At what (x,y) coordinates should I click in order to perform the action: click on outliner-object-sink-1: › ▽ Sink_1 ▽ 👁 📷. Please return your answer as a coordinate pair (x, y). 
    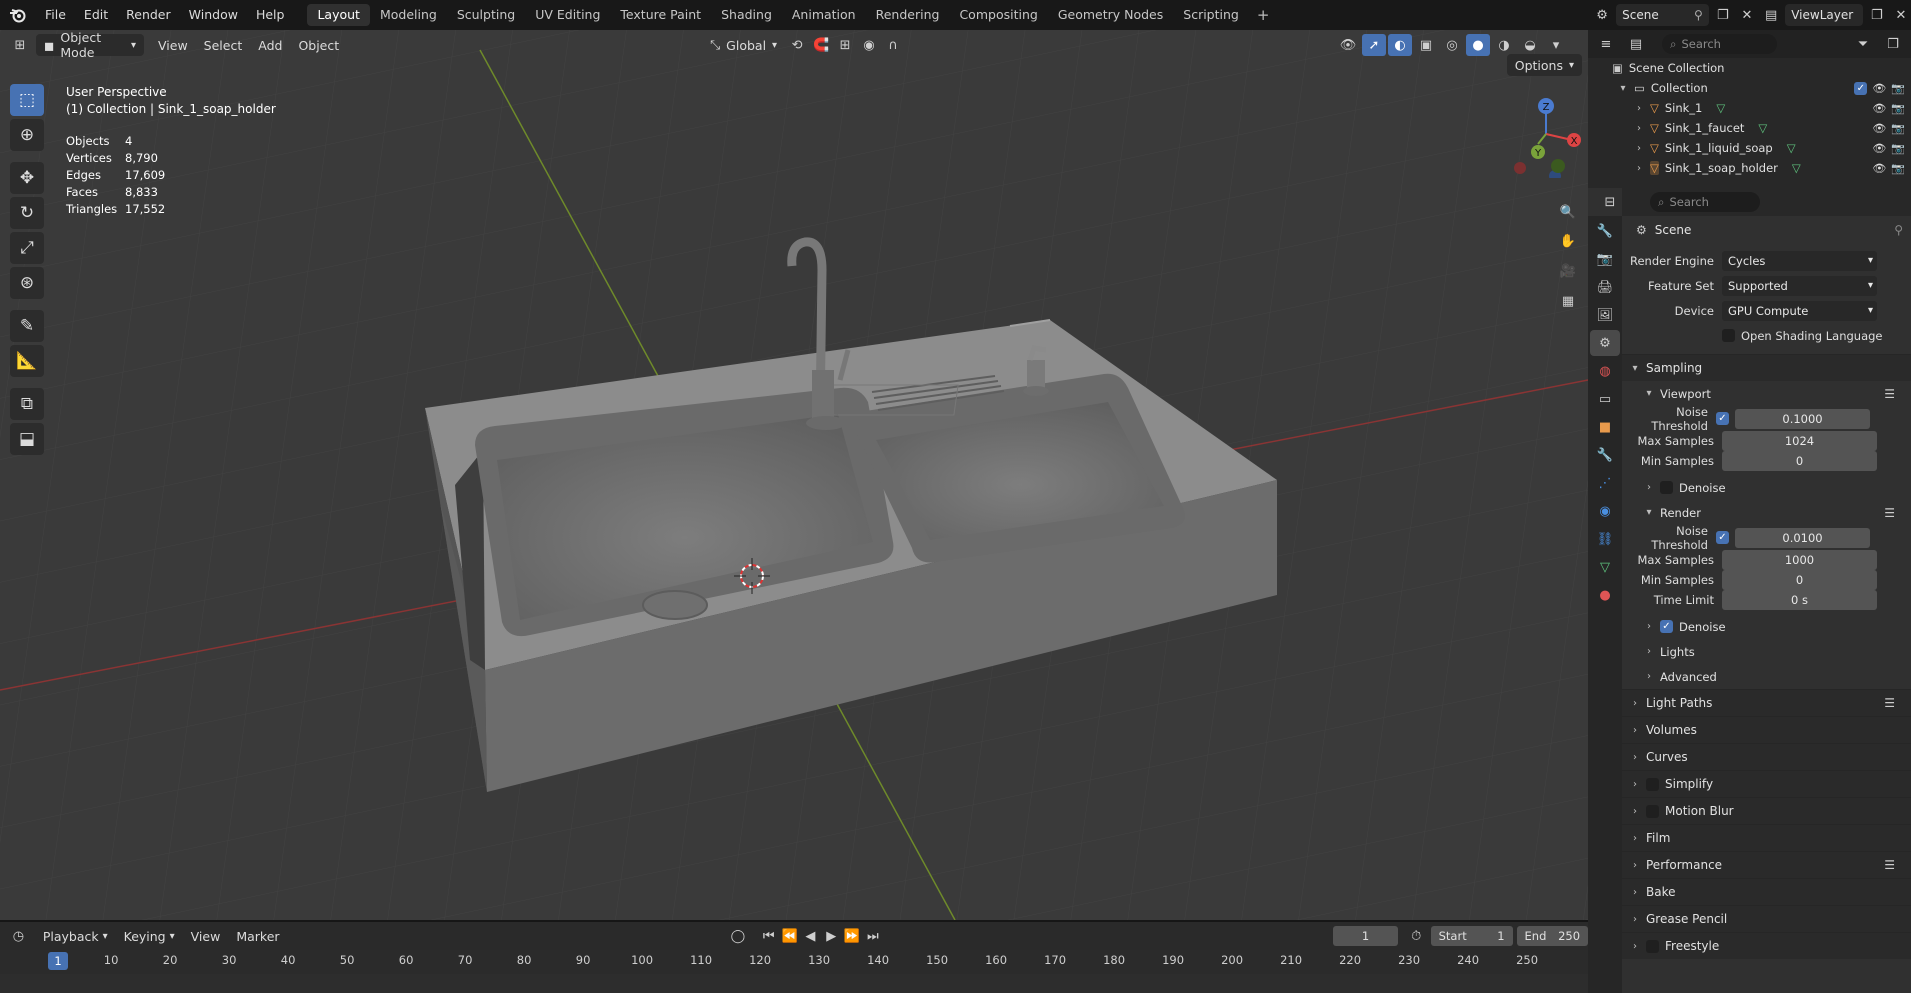
    Looking at the image, I should click on (1749, 108).